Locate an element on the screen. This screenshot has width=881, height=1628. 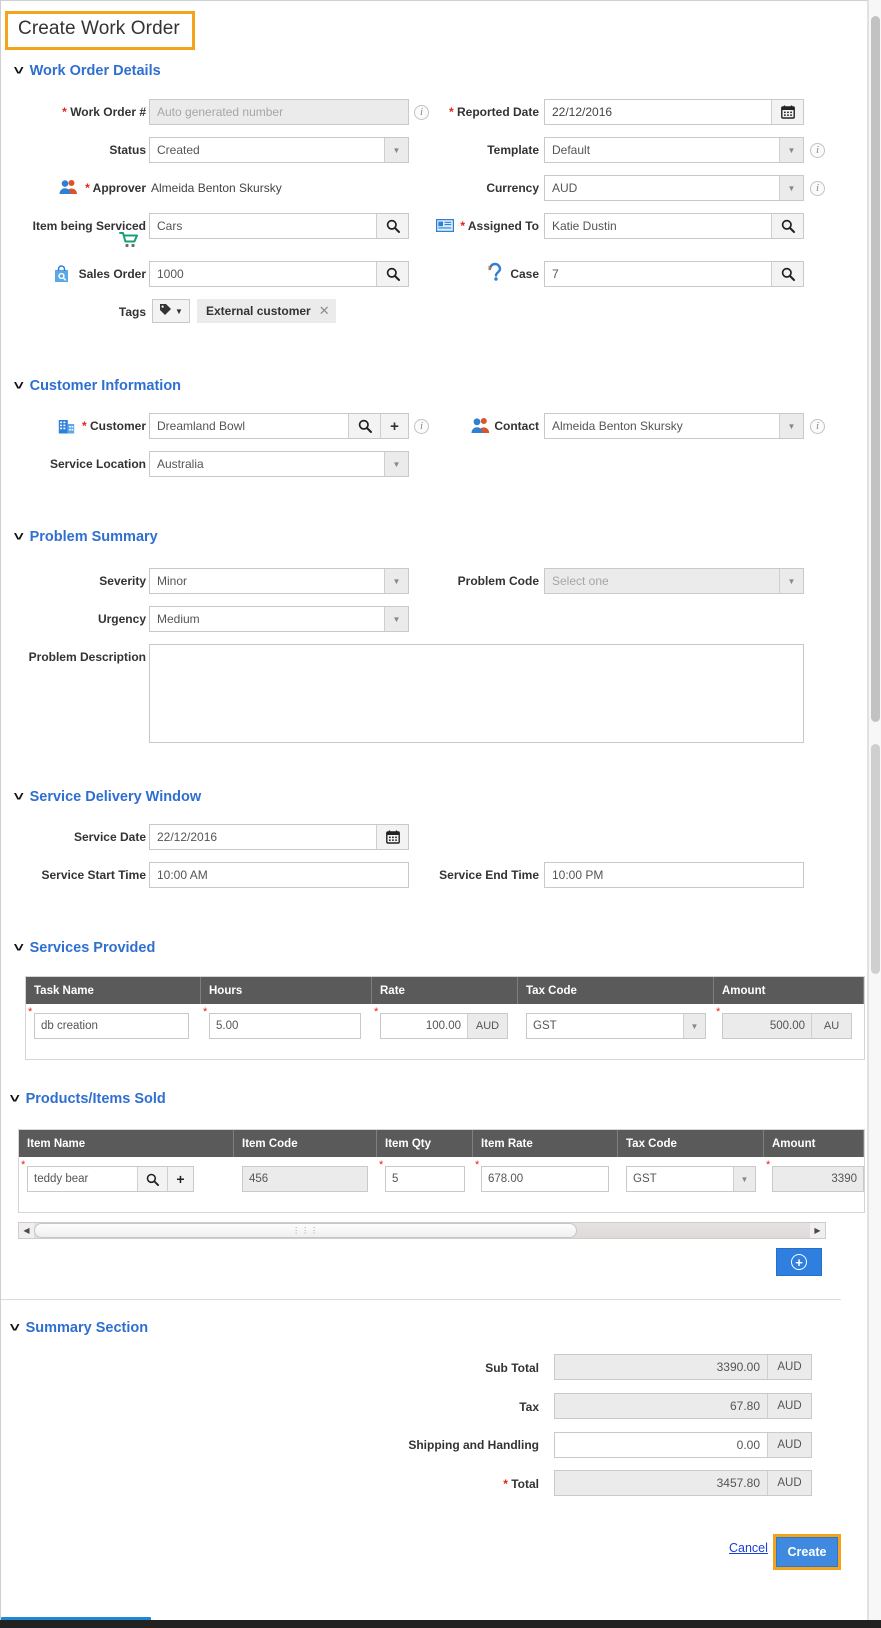
products-table-horizontal-scrollbar: ◀ ⋮⋮⋮ ▶ is located at coordinates (422, 1230).